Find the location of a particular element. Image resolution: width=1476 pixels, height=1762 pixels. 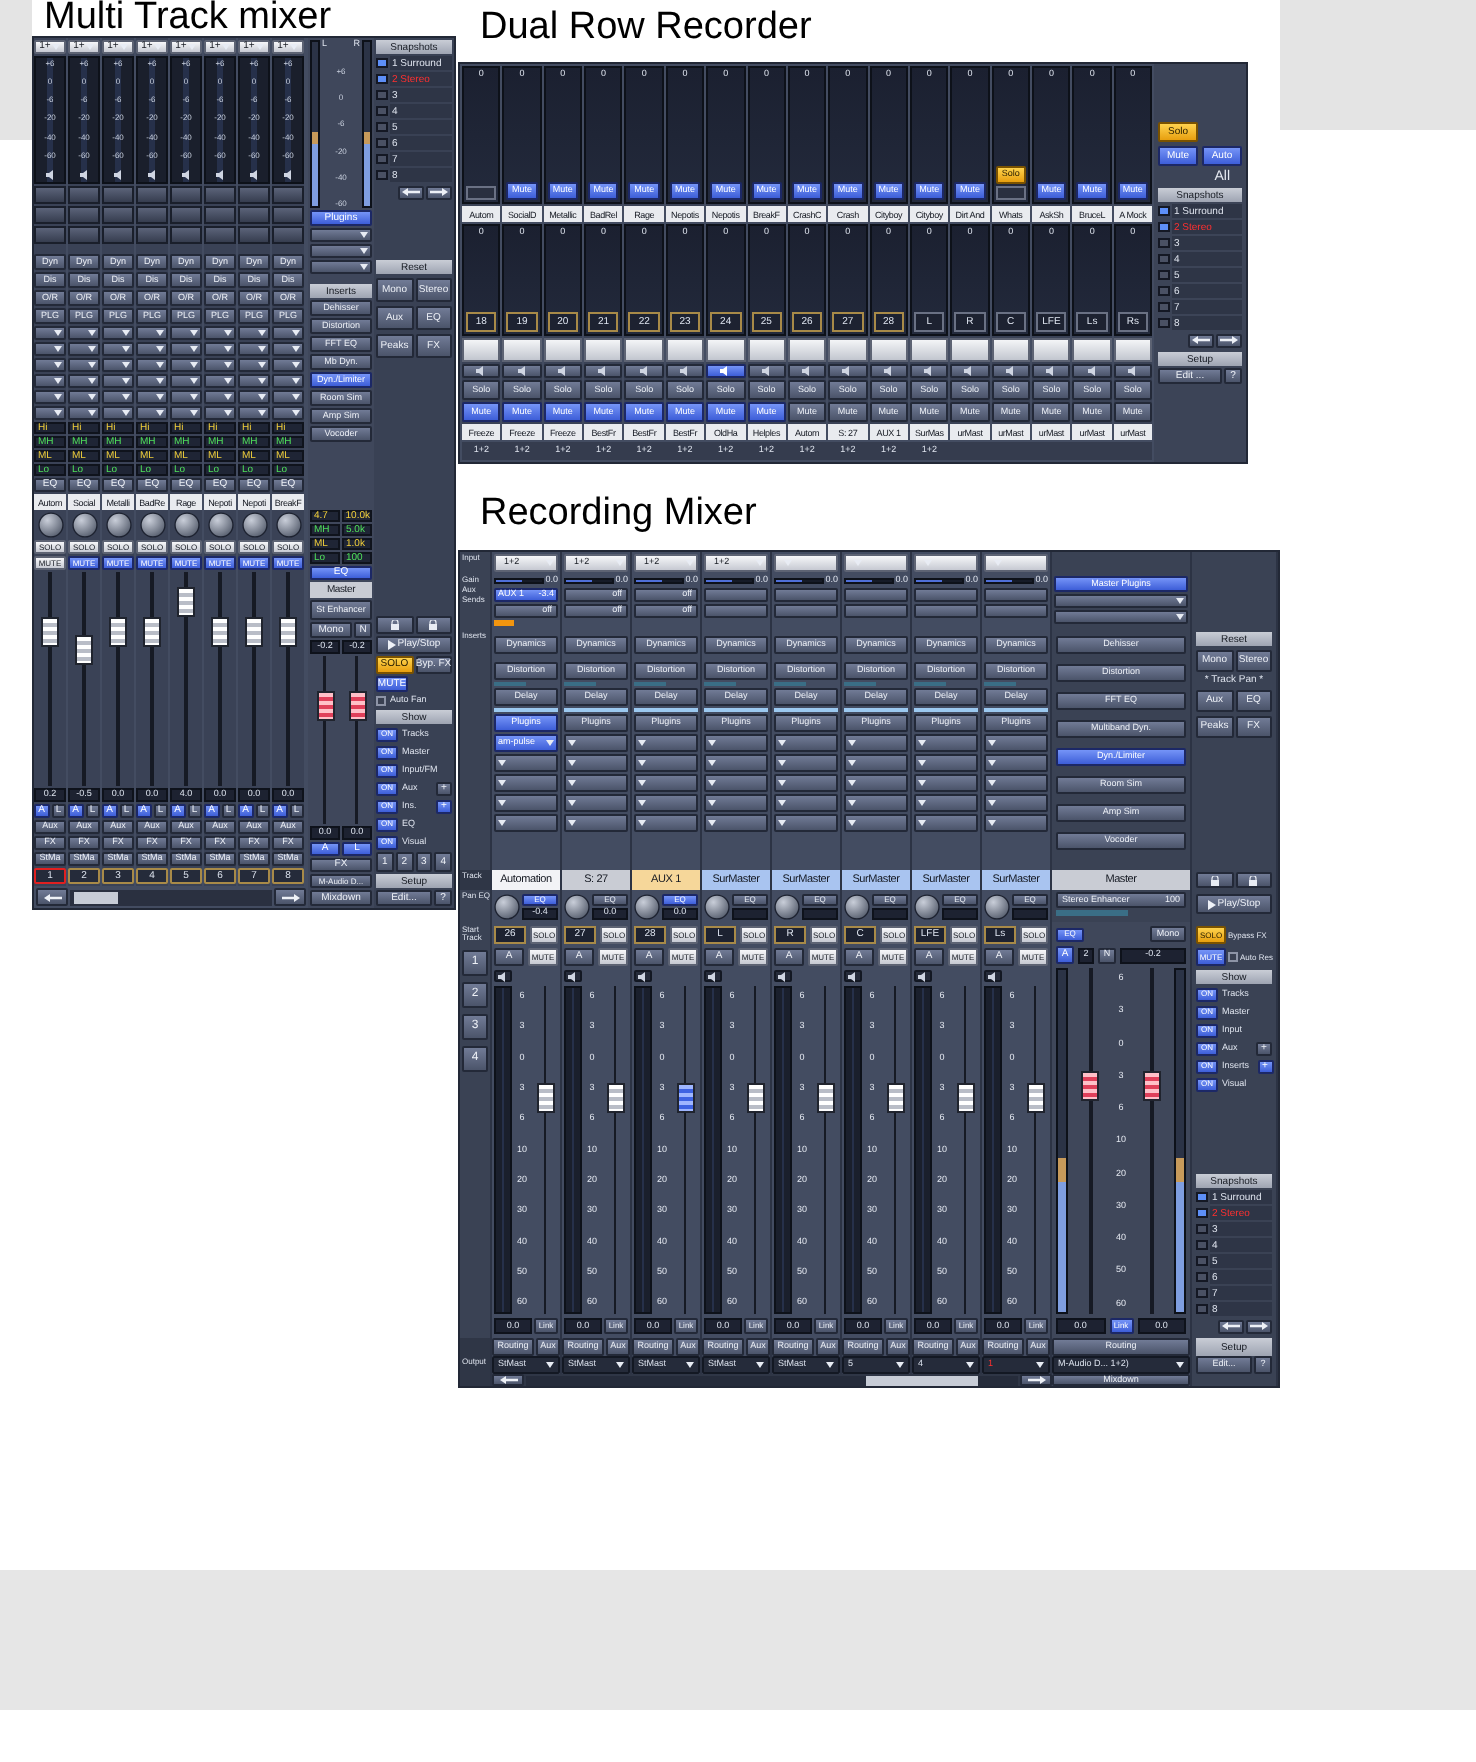

previous-button is located at coordinates (1231, 1326).